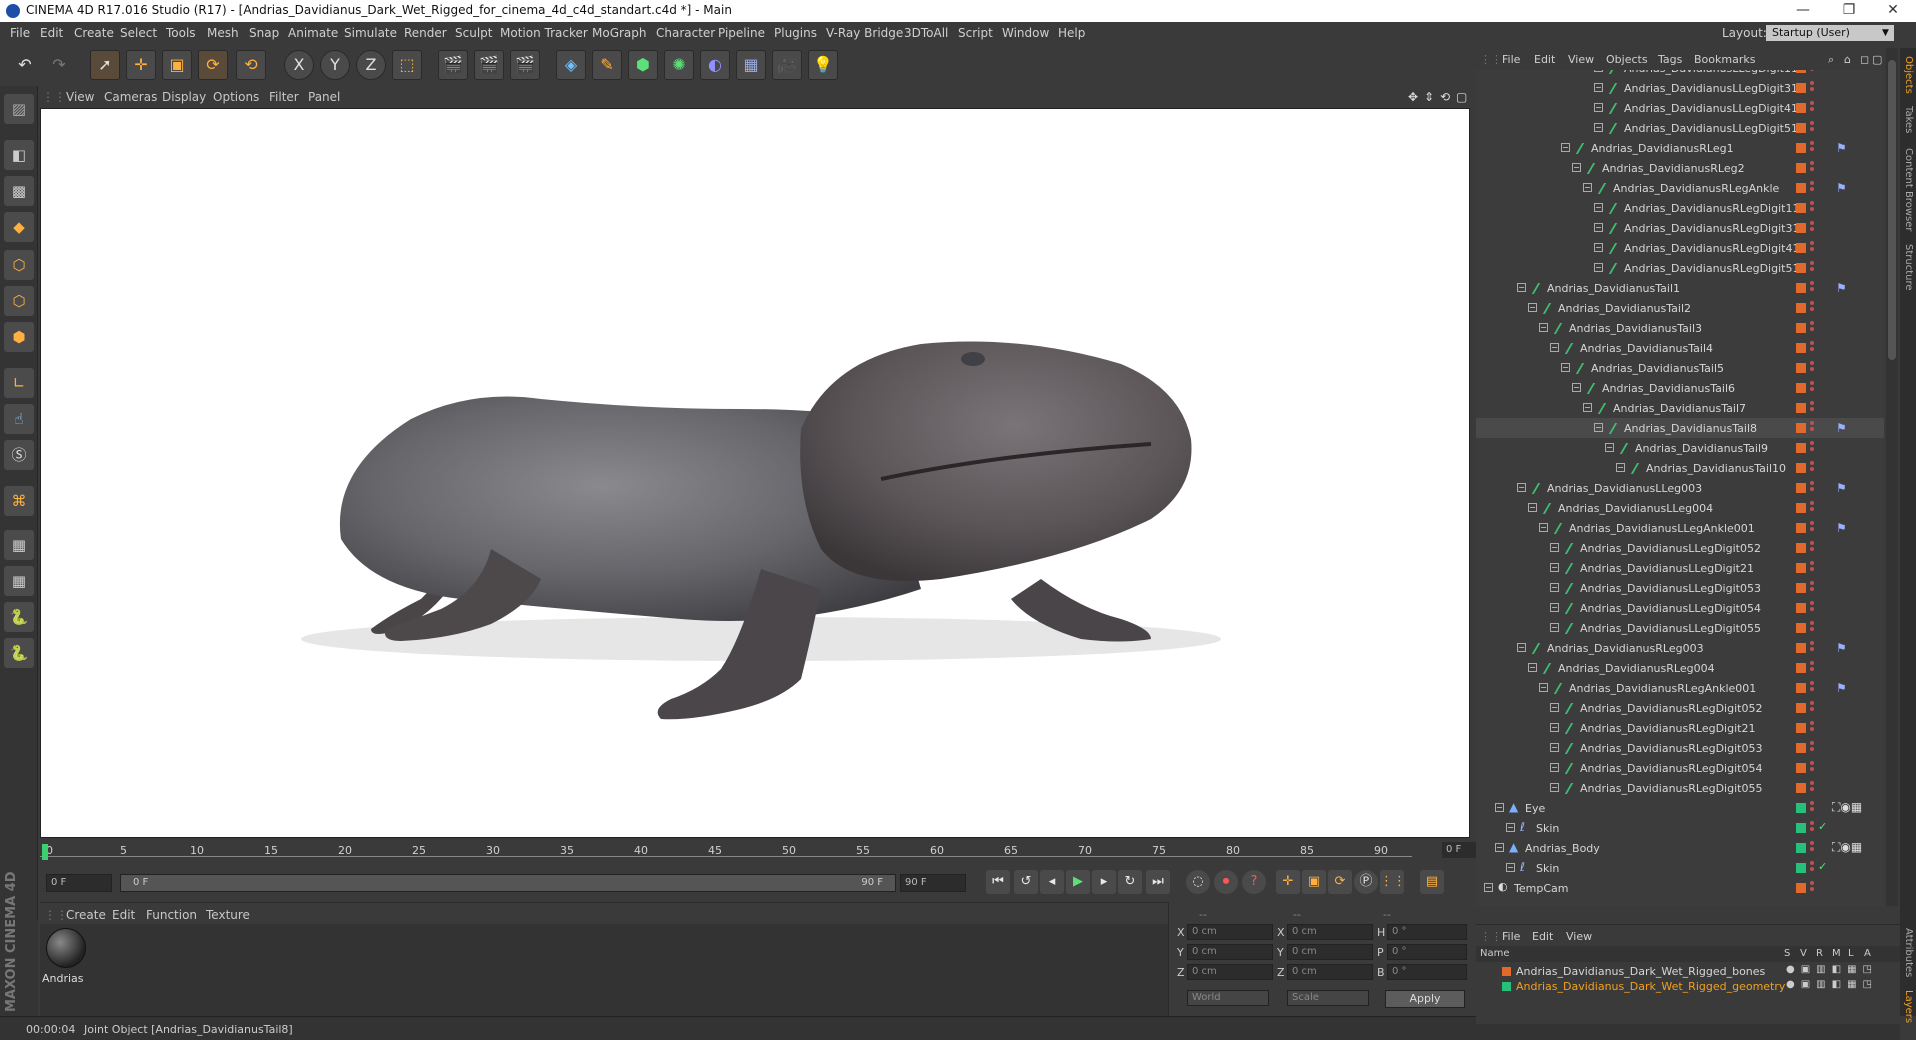 The image size is (1916, 1040). I want to click on mograph-cloner-icon: ✺, so click(679, 65).